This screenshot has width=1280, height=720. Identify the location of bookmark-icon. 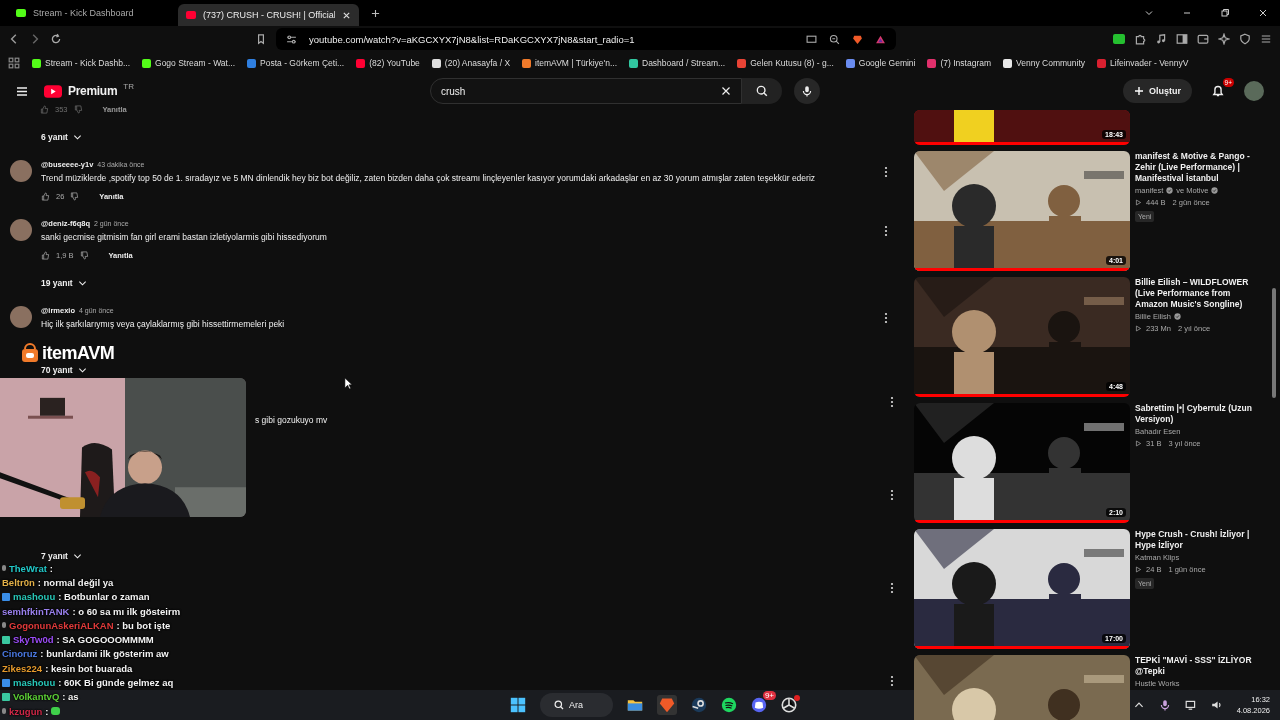
(261, 39).